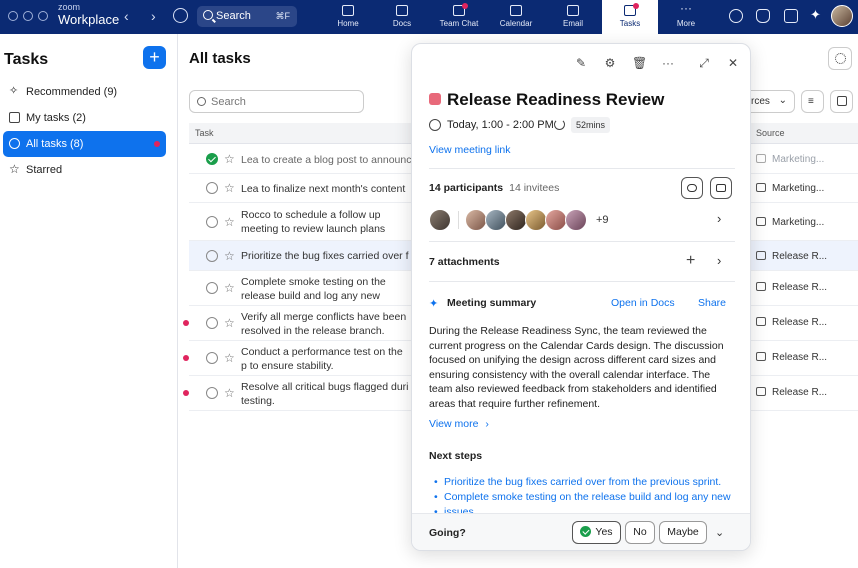  Describe the element at coordinates (402, 17) in the screenshot. I see `tab-docs: Docs` at that location.